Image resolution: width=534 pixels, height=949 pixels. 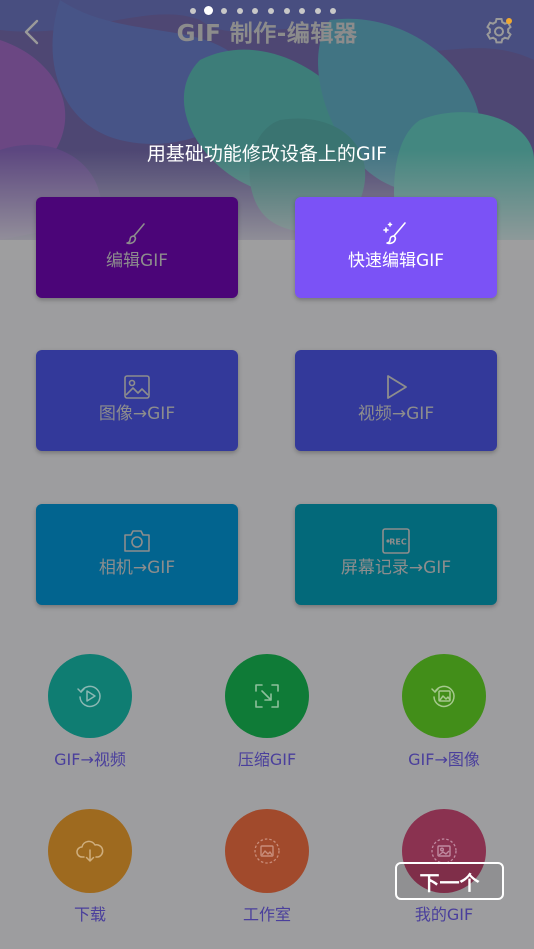 What do you see at coordinates (137, 541) in the screenshot?
I see `camera-icon` at bounding box center [137, 541].